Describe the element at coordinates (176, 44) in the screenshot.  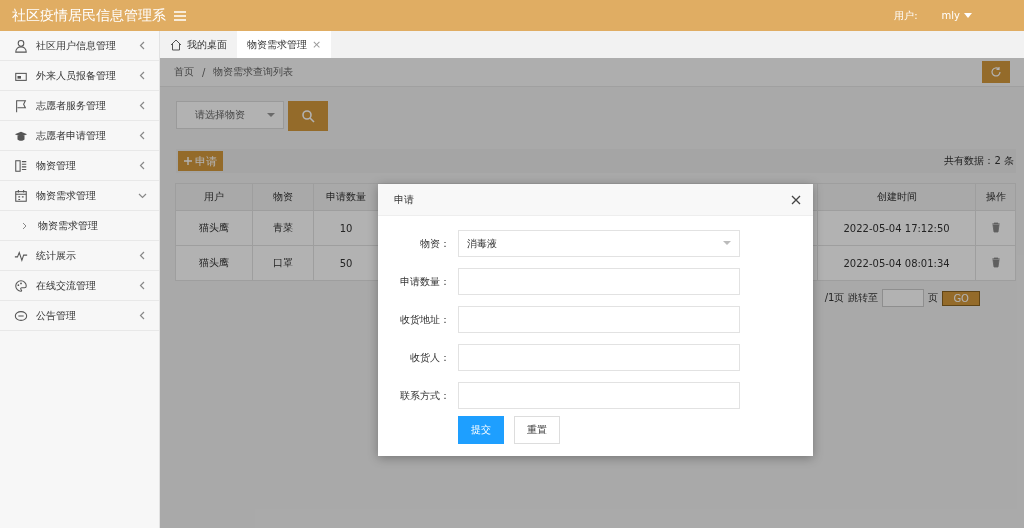
I see `home-icon` at that location.